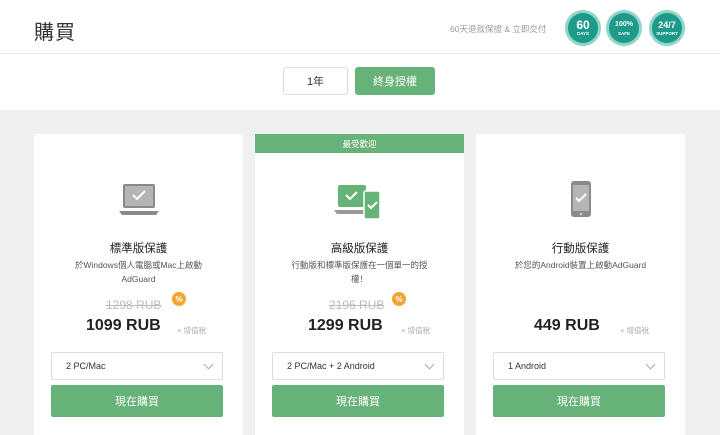  Describe the element at coordinates (359, 143) in the screenshot. I see `most-popular-ribbon: 最受歡迎` at that location.